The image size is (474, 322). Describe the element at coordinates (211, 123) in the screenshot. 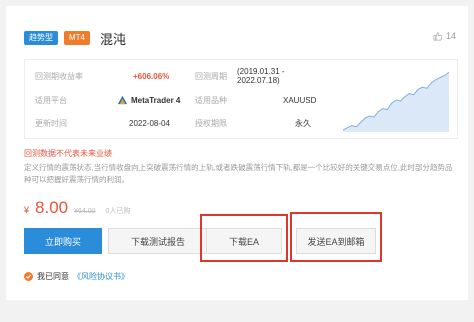

I see `license-label: 授权期限` at that location.